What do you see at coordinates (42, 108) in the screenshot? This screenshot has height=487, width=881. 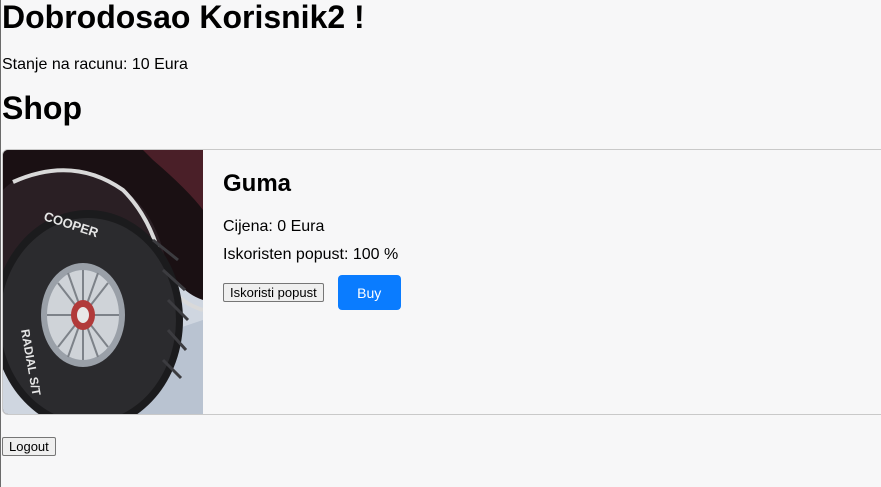 I see `shop-title: Shop` at bounding box center [42, 108].